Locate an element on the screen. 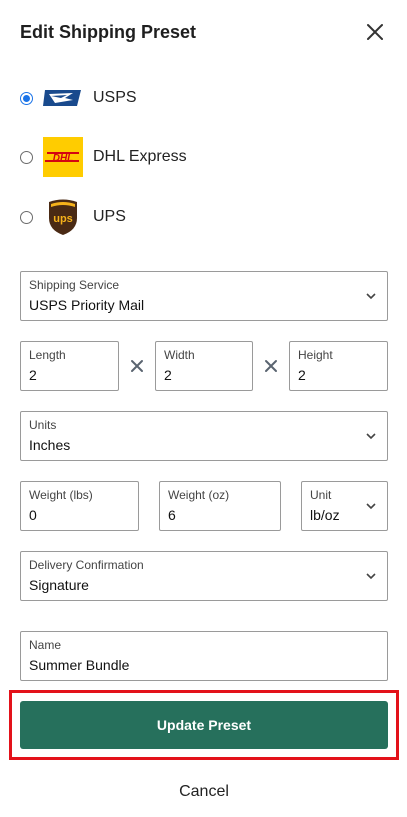 The image size is (407, 817). ups-logo-text: ups is located at coordinates (63, 219).